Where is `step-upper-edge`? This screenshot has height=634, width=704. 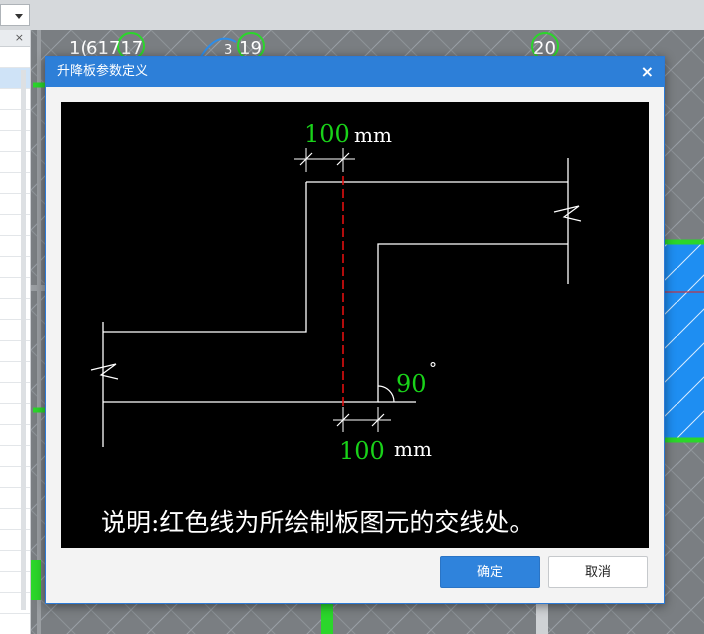 step-upper-edge is located at coordinates (205, 257).